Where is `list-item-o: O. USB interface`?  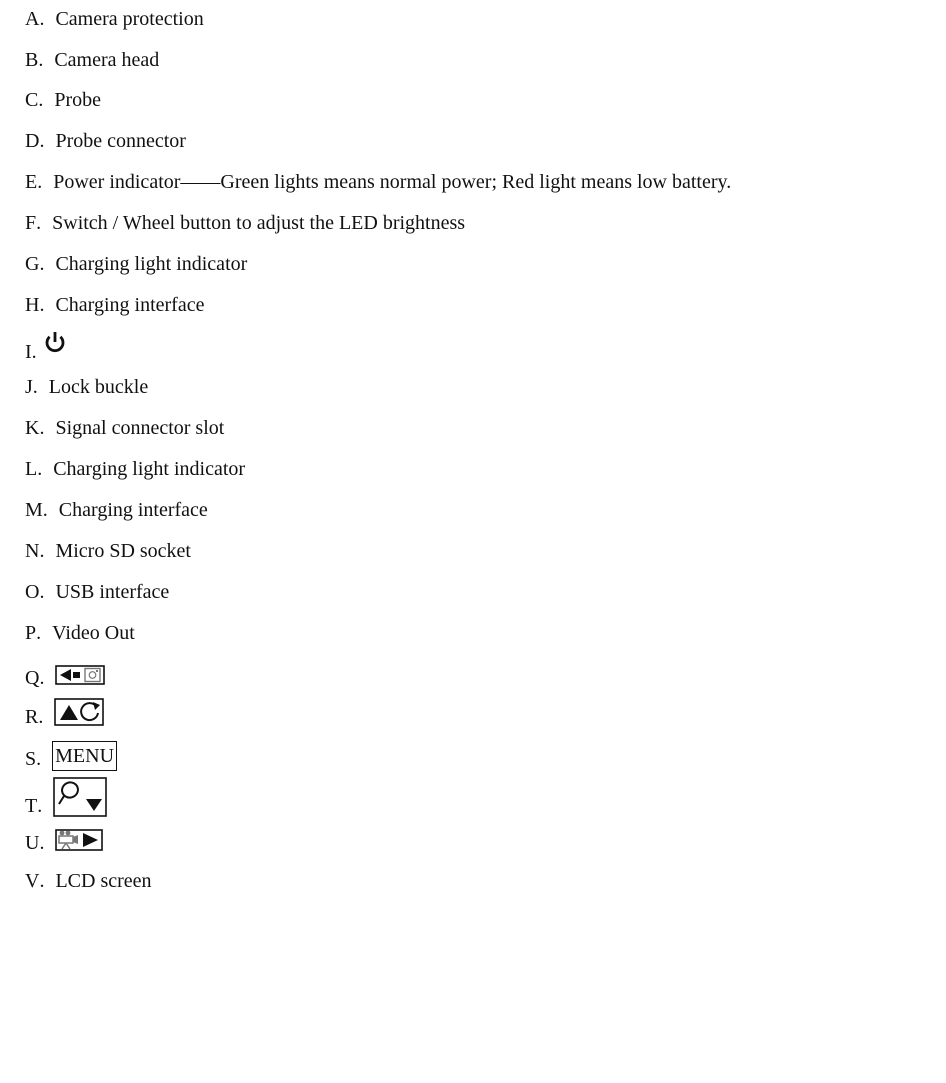
list-item-o: O. USB interface is located at coordinates (97, 593).